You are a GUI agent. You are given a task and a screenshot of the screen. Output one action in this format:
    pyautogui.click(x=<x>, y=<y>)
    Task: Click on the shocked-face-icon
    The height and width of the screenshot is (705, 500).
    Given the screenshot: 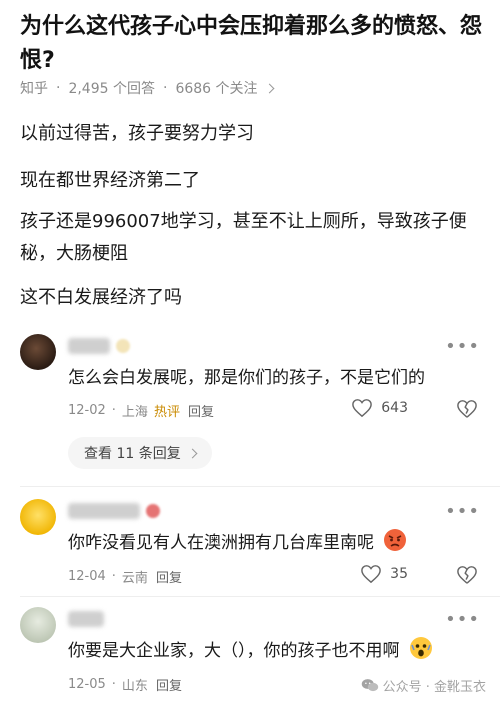 What is the action you would take?
    pyautogui.click(x=420, y=648)
    